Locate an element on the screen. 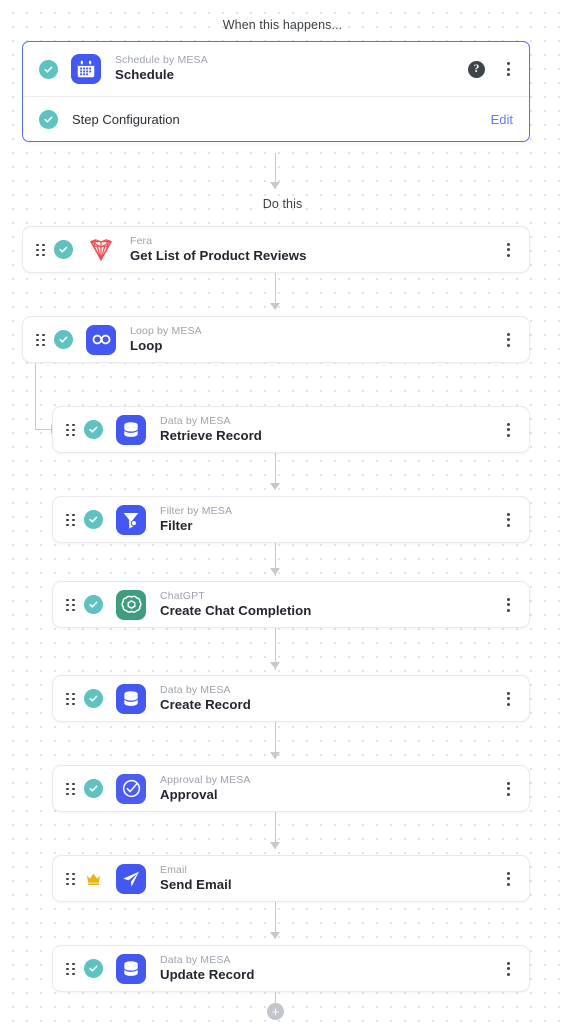  step-title: Approval is located at coordinates (189, 794).